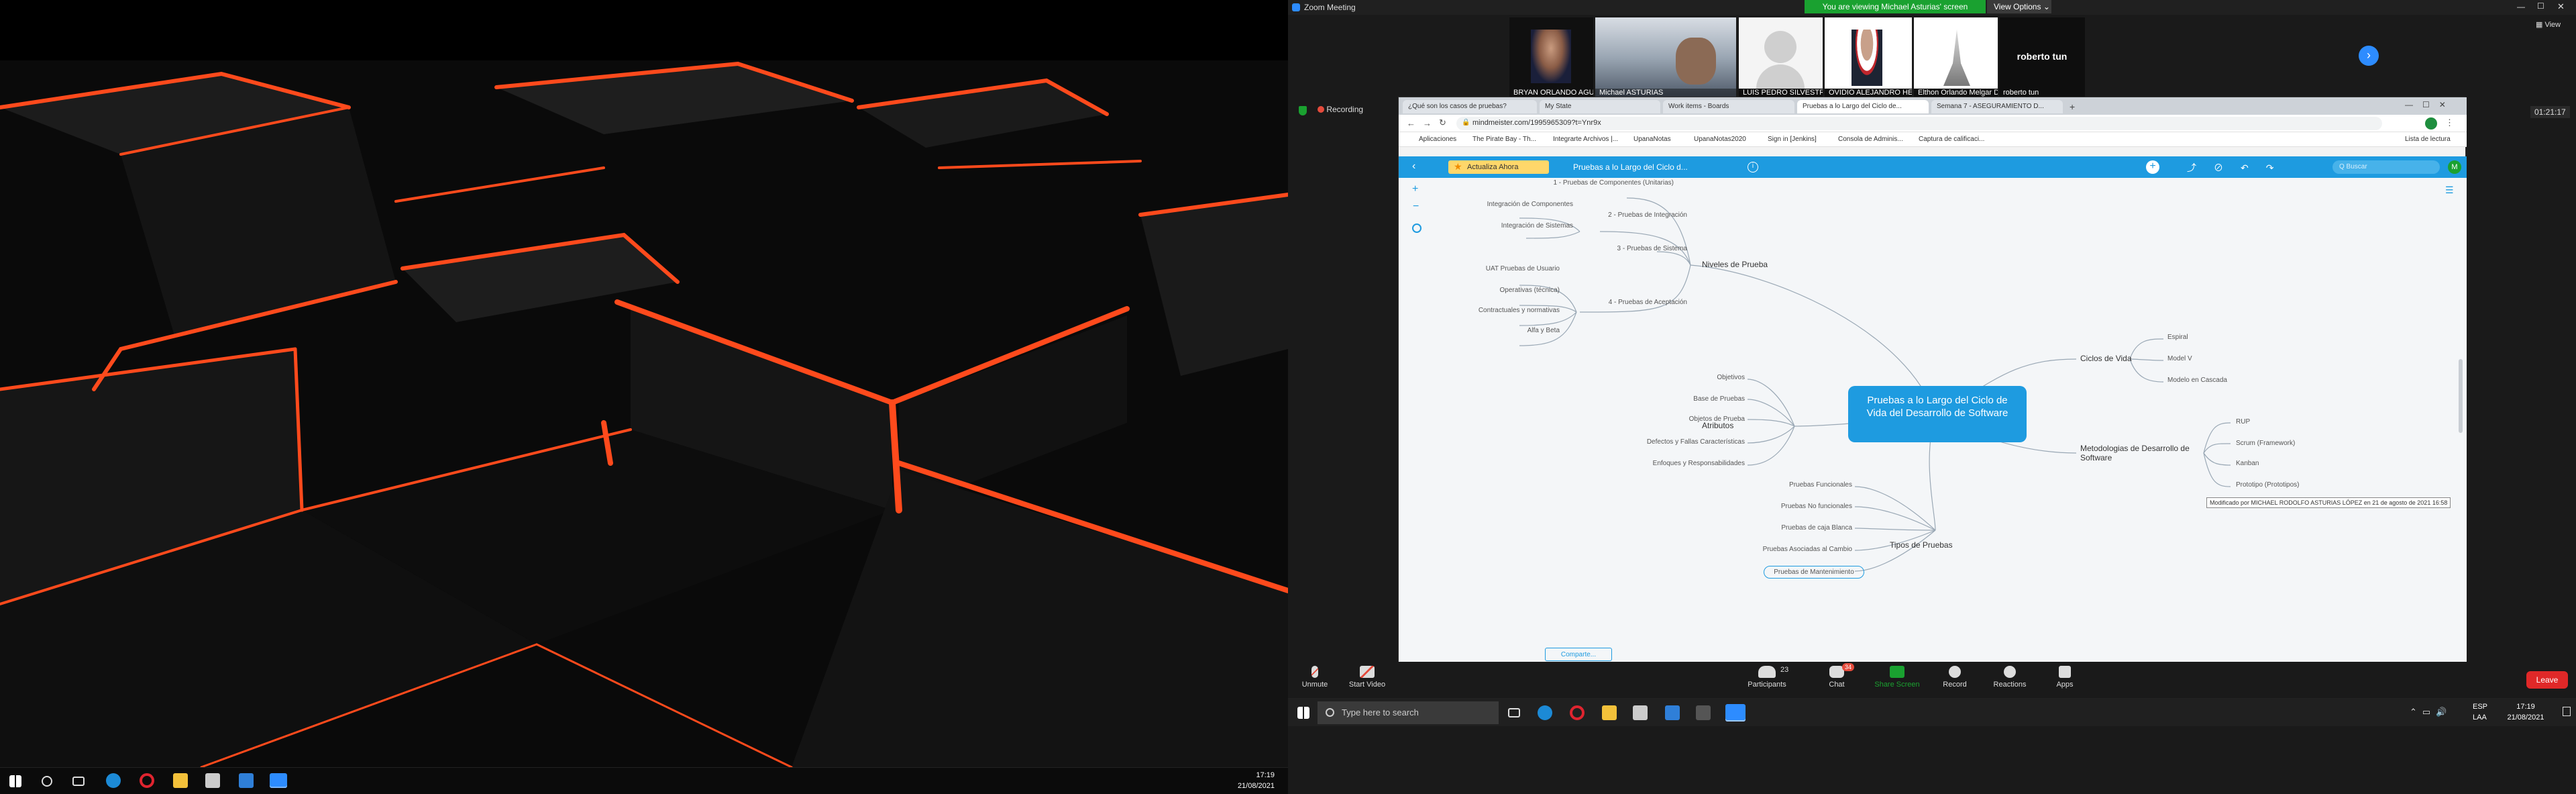 The height and width of the screenshot is (794, 2576). What do you see at coordinates (1781, 57) in the screenshot?
I see `participant-tile: LUIS PEDRO SILVESTRE CRUZ` at bounding box center [1781, 57].